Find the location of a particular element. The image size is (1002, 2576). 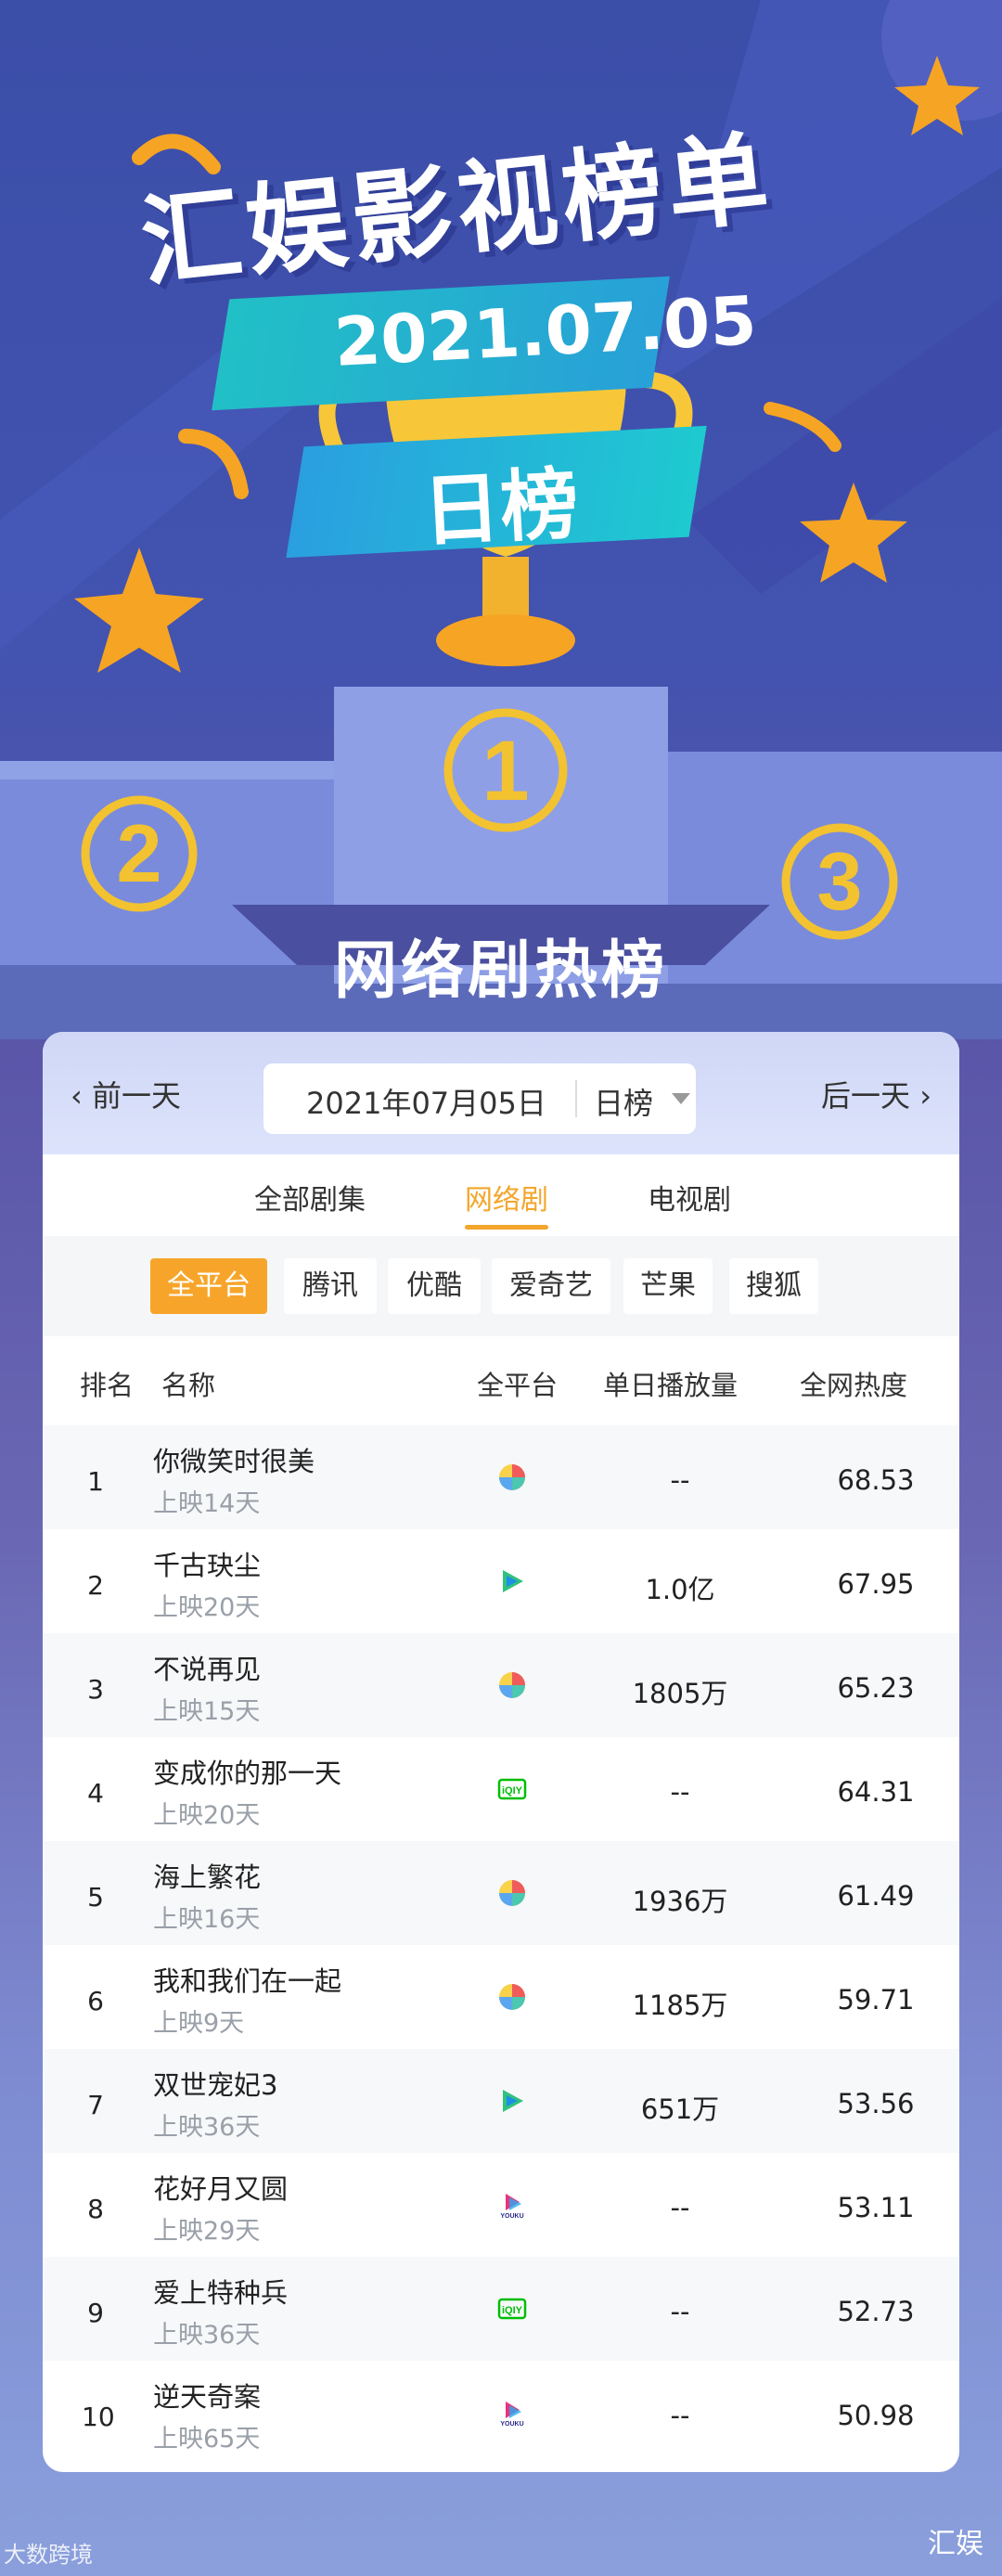

table-row: 2 千古玦尘上映20天 1.0亿 67.95 is located at coordinates (501, 1581).